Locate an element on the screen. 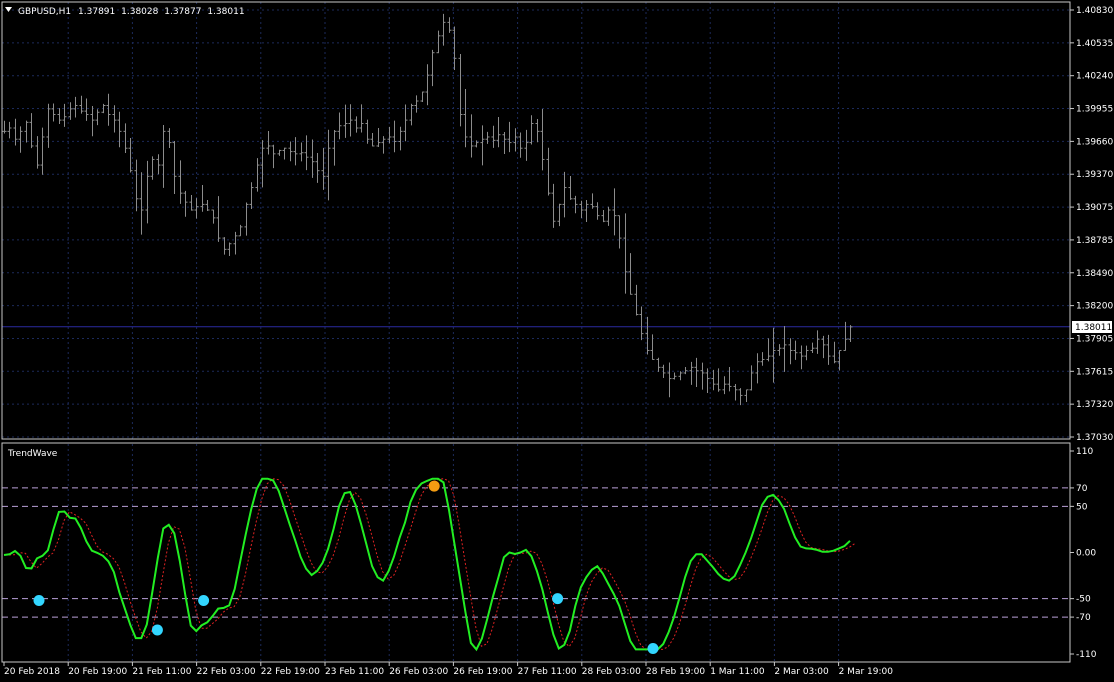 Image resolution: width=1114 pixels, height=682 pixels. indicator-tick-label: -110 is located at coordinates (1086, 655).